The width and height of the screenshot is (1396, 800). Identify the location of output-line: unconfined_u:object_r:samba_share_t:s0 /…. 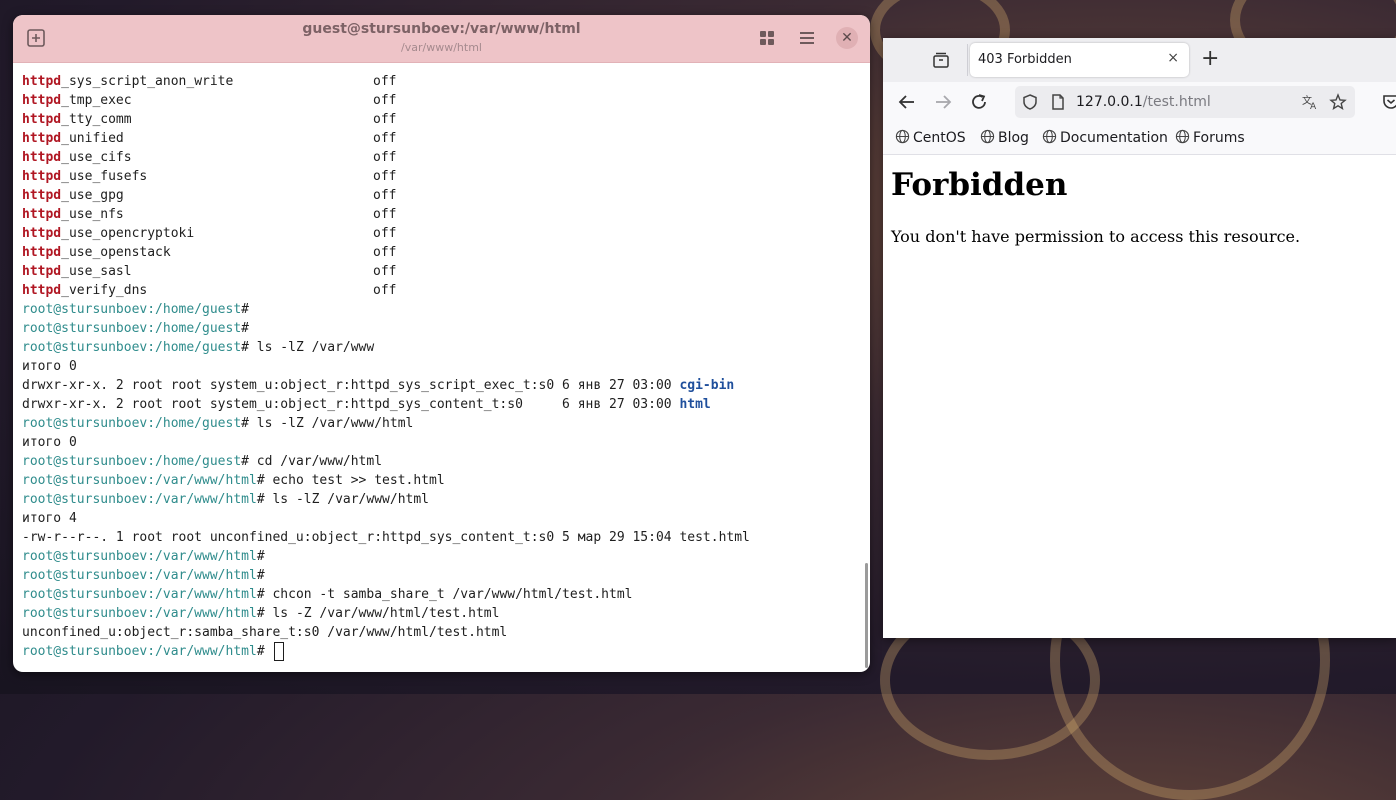
(441, 632).